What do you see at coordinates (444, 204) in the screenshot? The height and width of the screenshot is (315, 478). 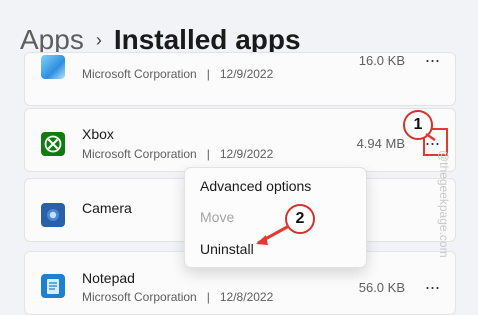 I see `watermark: @thegeekpage.com` at bounding box center [444, 204].